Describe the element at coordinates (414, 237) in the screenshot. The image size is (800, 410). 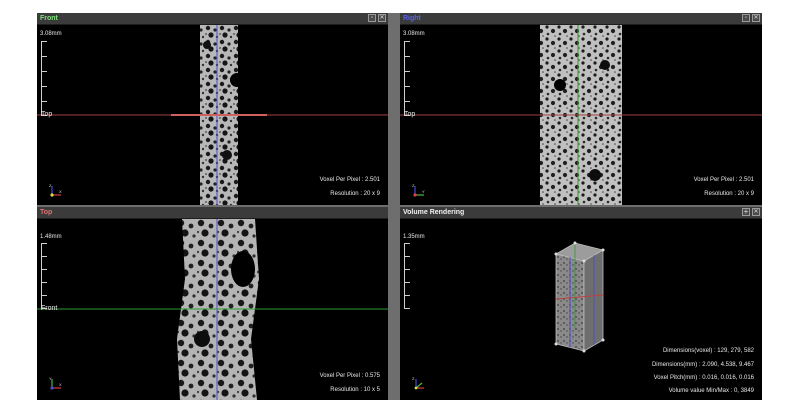
I see `scale-bar-label: 1.35mm` at that location.